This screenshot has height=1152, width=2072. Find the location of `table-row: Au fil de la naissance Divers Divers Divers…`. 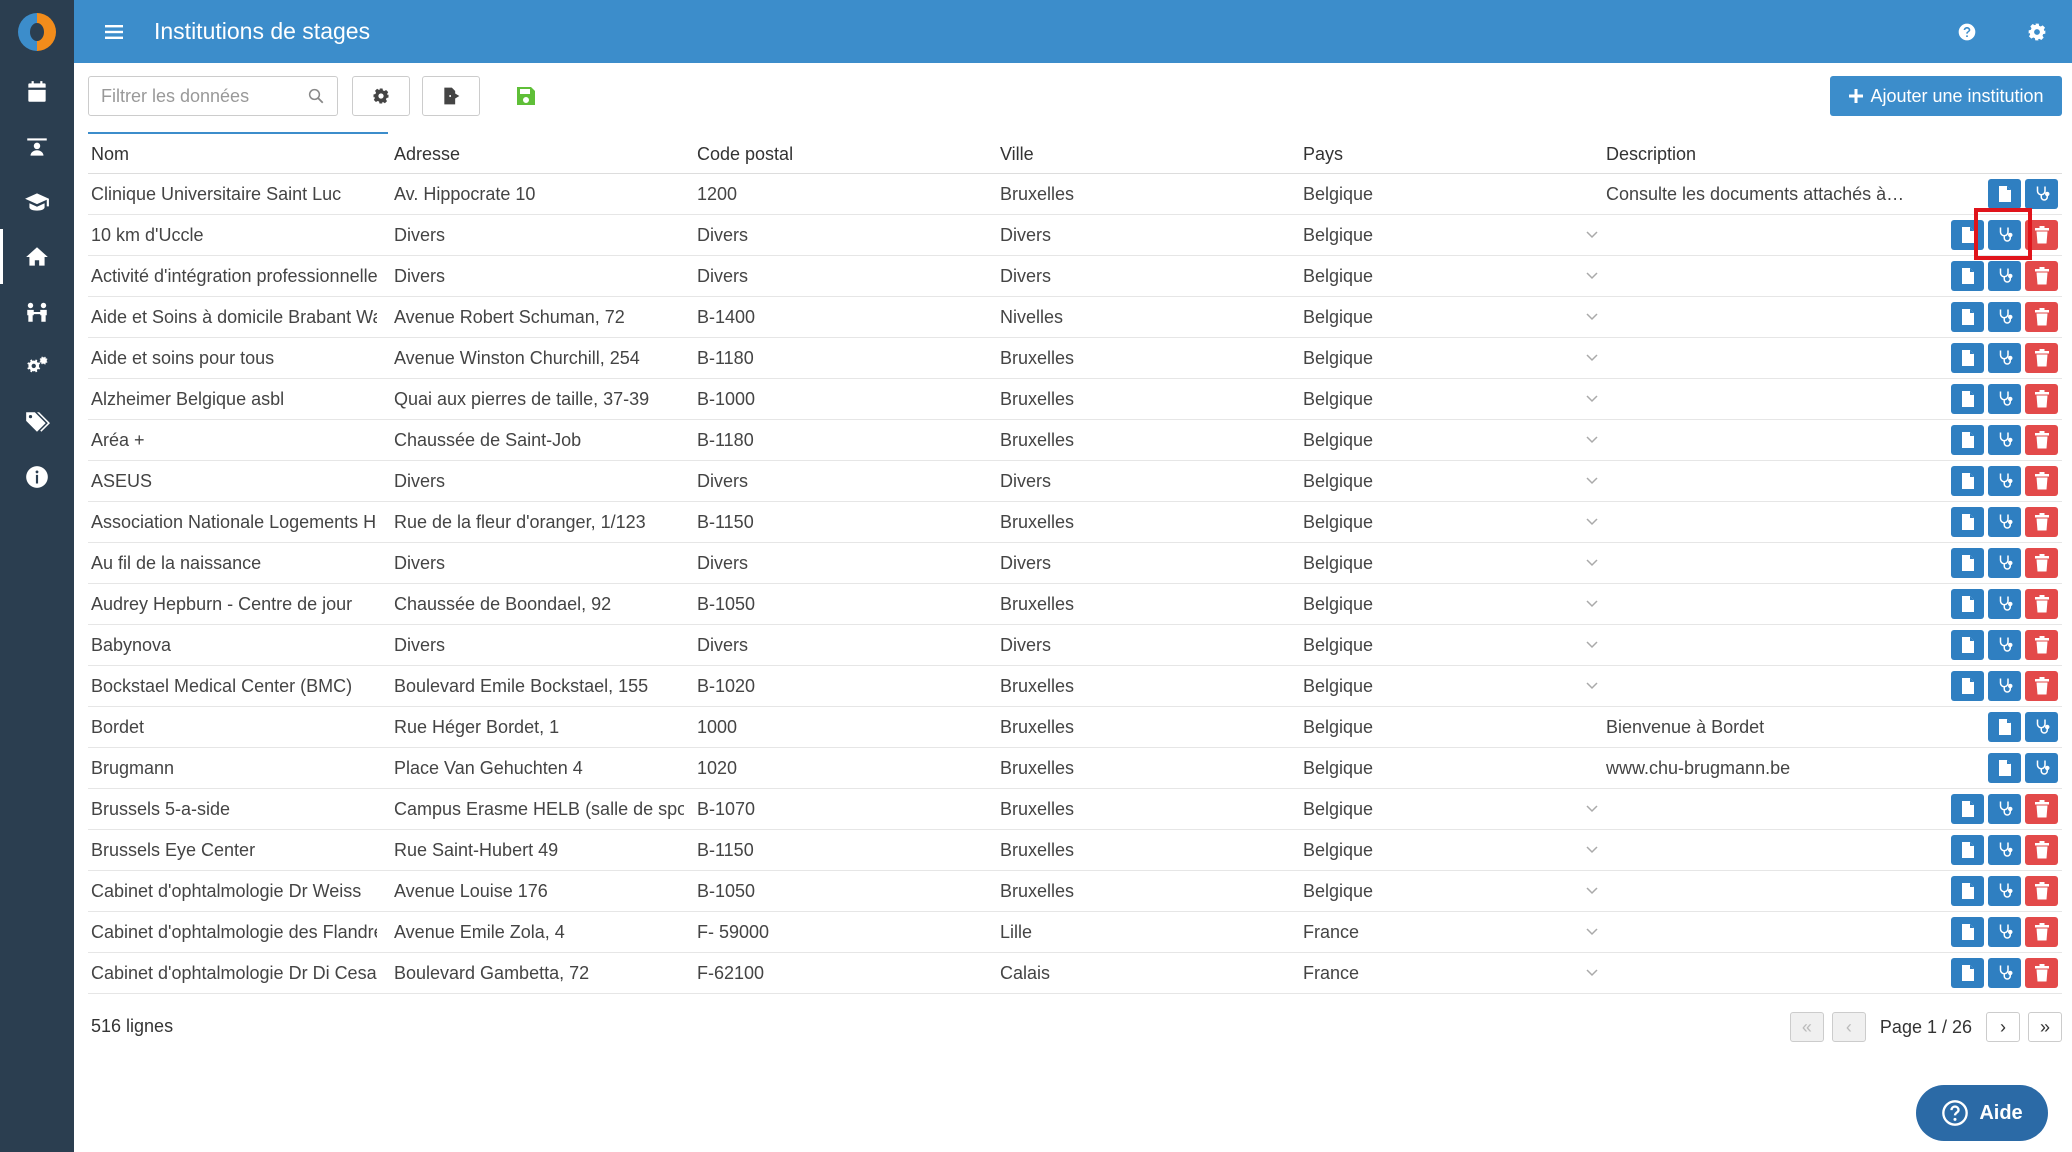

table-row: Au fil de la naissance Divers Divers Divers… is located at coordinates (1075, 563).